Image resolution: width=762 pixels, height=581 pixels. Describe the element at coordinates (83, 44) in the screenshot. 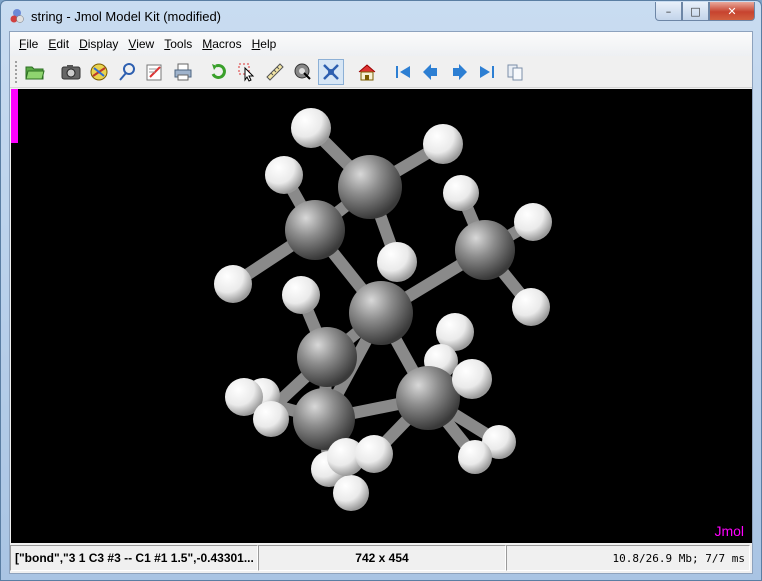

I see `menu-display-mnemonic: D` at that location.